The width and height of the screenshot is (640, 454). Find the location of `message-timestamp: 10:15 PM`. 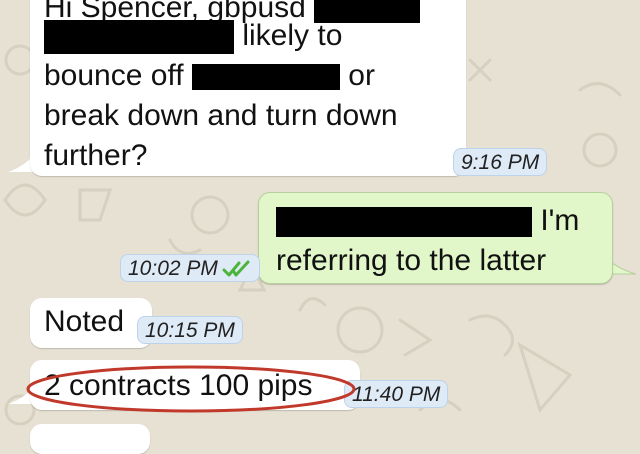

message-timestamp: 10:15 PM is located at coordinates (190, 330).